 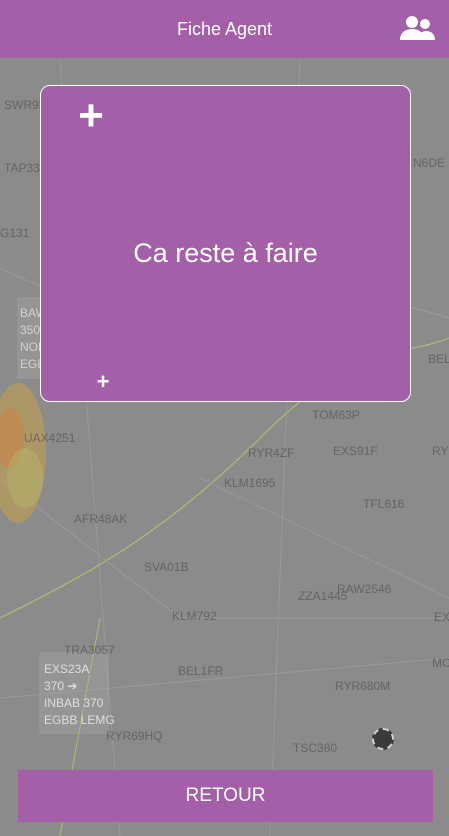 What do you see at coordinates (364, 589) in the screenshot?
I see `map-flight-label: RAW2546` at bounding box center [364, 589].